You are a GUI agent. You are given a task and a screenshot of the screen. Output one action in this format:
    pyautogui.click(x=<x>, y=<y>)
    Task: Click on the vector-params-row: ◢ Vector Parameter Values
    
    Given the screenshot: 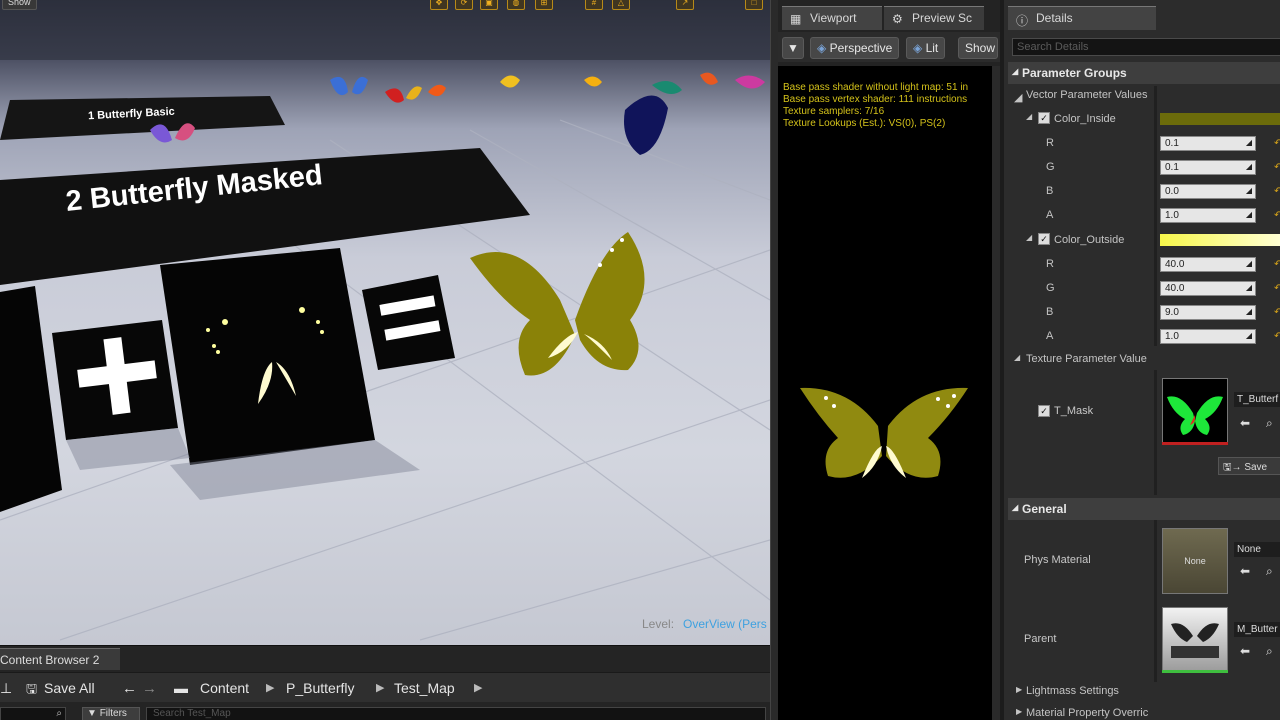 What is the action you would take?
    pyautogui.click(x=1144, y=96)
    